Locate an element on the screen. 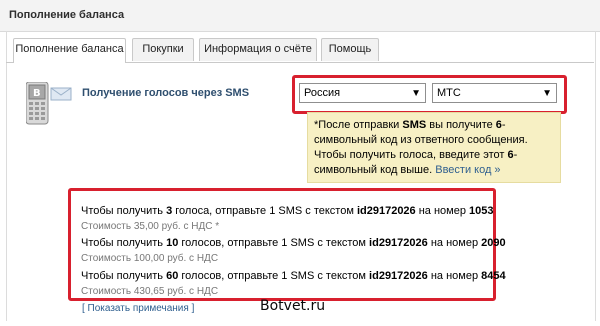 This screenshot has height=326, width=600. offer-cost: Стоимость 100,00 руб. с НДС is located at coordinates (150, 258).